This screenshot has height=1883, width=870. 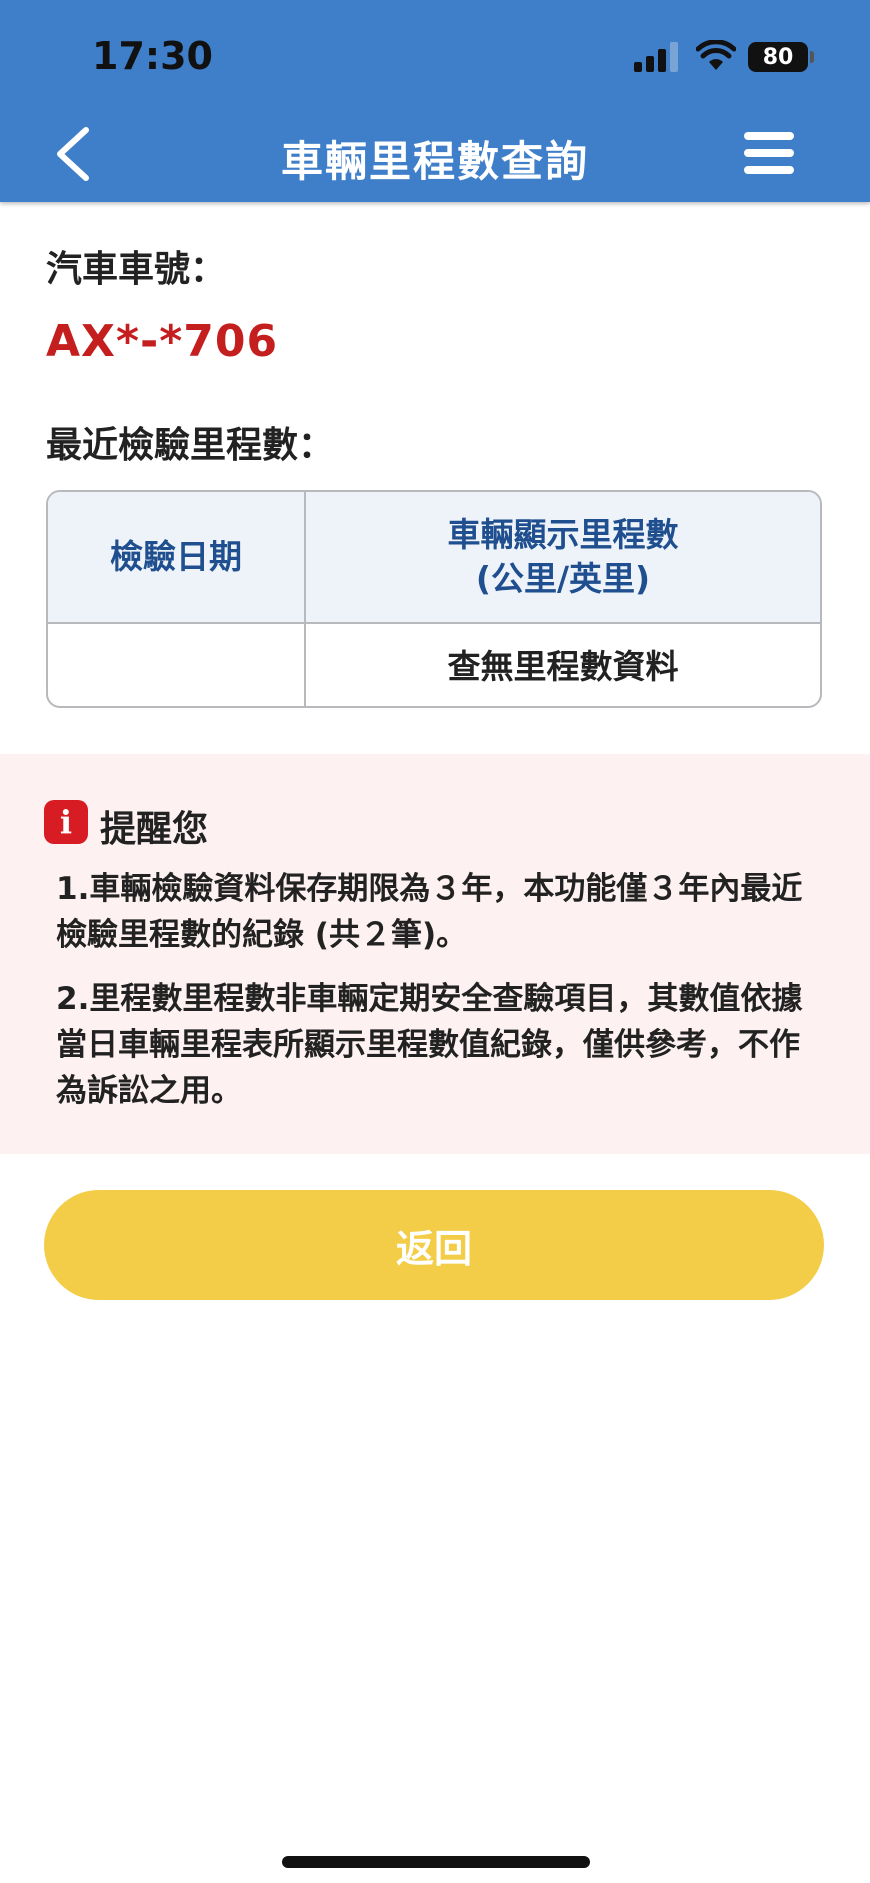 I want to click on cell-date, so click(x=176, y=664).